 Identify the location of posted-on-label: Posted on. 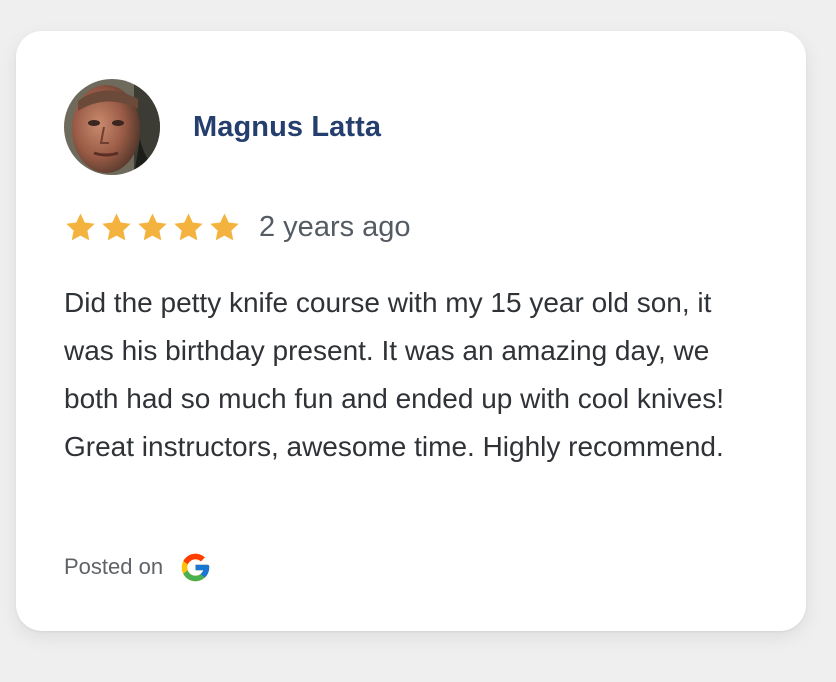
(114, 566).